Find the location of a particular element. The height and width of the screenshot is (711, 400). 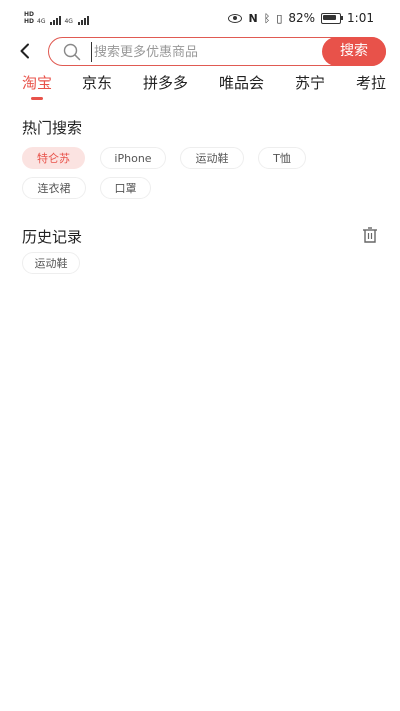

signal-indicators: HD HD 4G 4G is located at coordinates (56, 18).